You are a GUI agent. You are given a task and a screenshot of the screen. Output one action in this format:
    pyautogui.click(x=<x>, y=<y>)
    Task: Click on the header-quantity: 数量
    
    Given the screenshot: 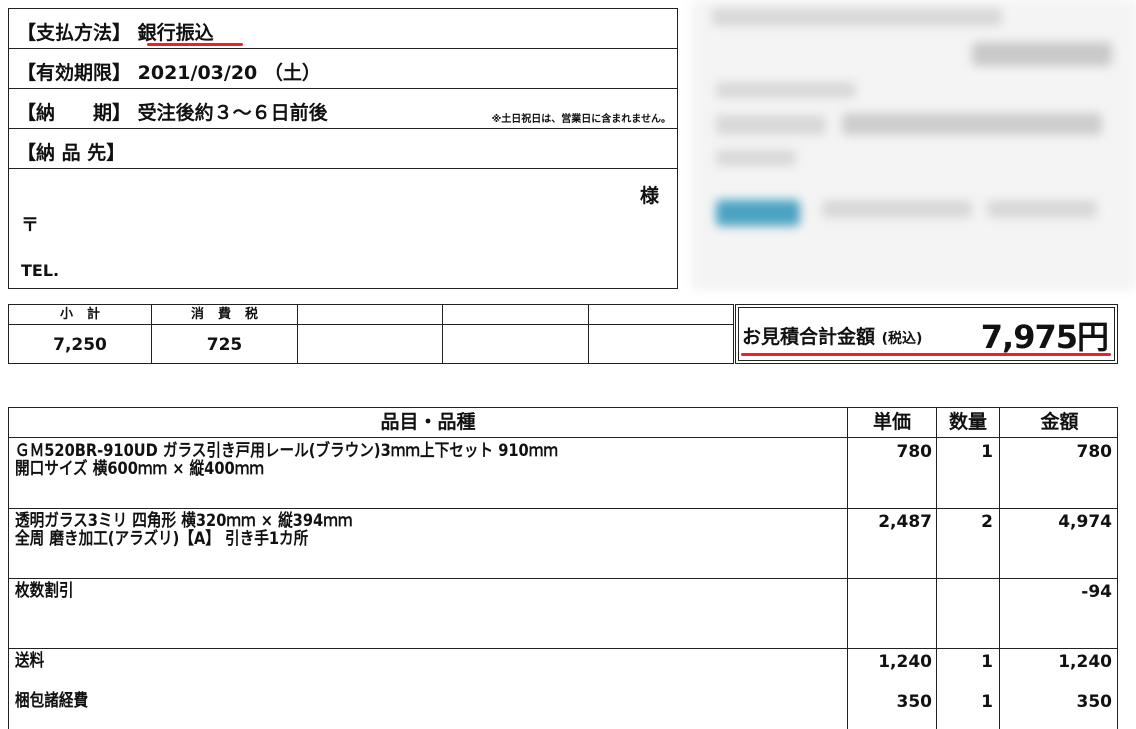 What is the action you would take?
    pyautogui.click(x=967, y=422)
    